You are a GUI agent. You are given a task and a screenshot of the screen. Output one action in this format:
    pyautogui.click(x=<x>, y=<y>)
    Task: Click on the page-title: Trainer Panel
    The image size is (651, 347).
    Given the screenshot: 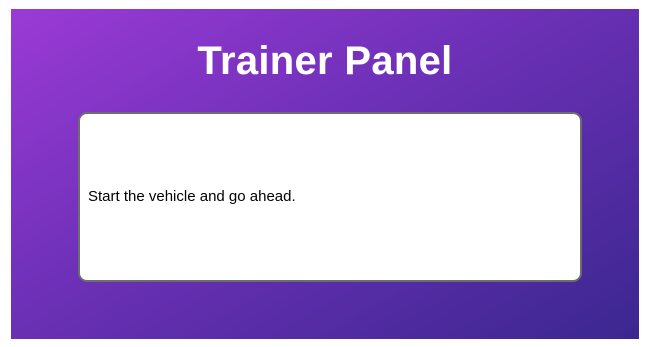 What is the action you would take?
    pyautogui.click(x=325, y=61)
    